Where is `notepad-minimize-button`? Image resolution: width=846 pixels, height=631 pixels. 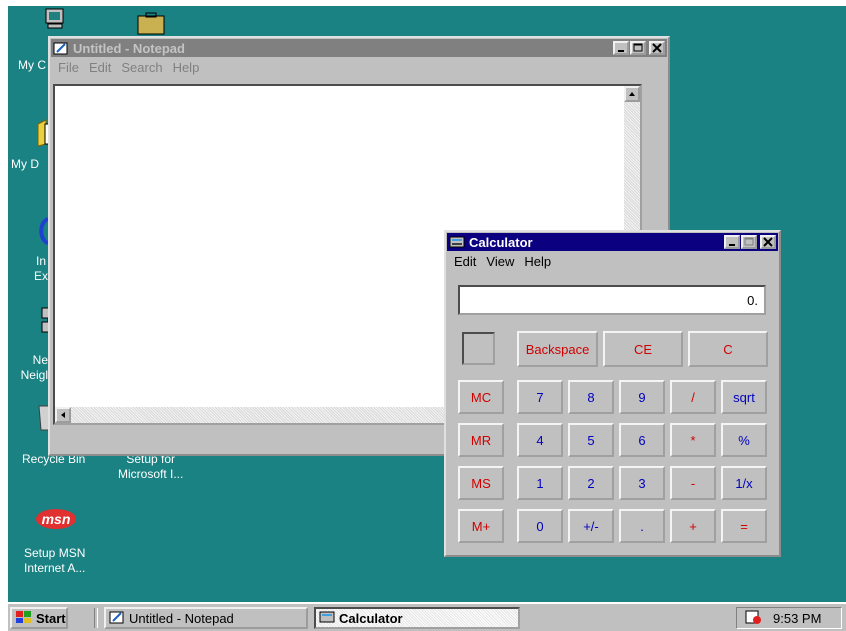
notepad-minimize-button is located at coordinates (621, 48).